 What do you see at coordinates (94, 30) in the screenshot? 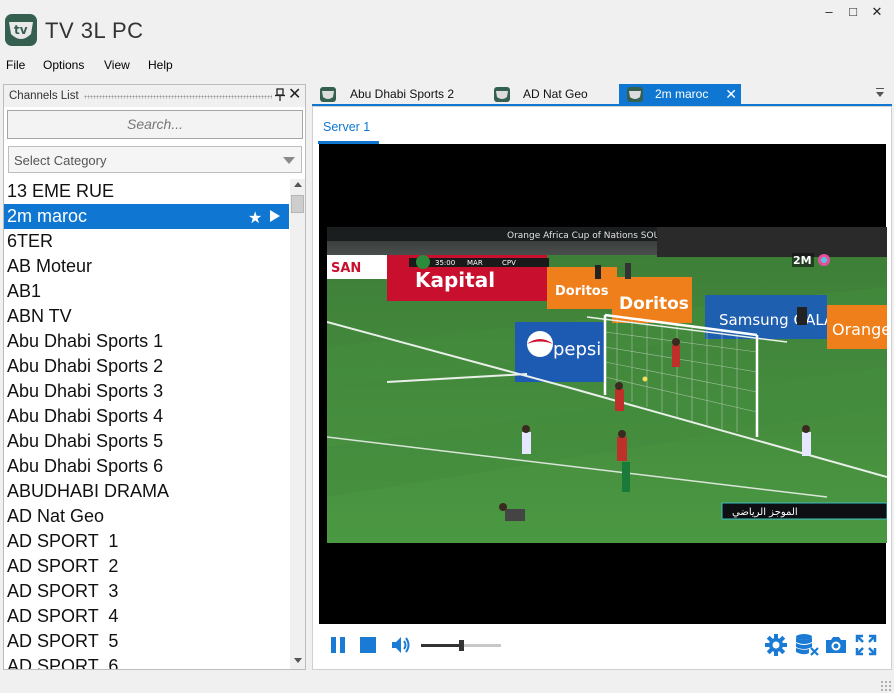
I see `app-title: TV 3L PC` at bounding box center [94, 30].